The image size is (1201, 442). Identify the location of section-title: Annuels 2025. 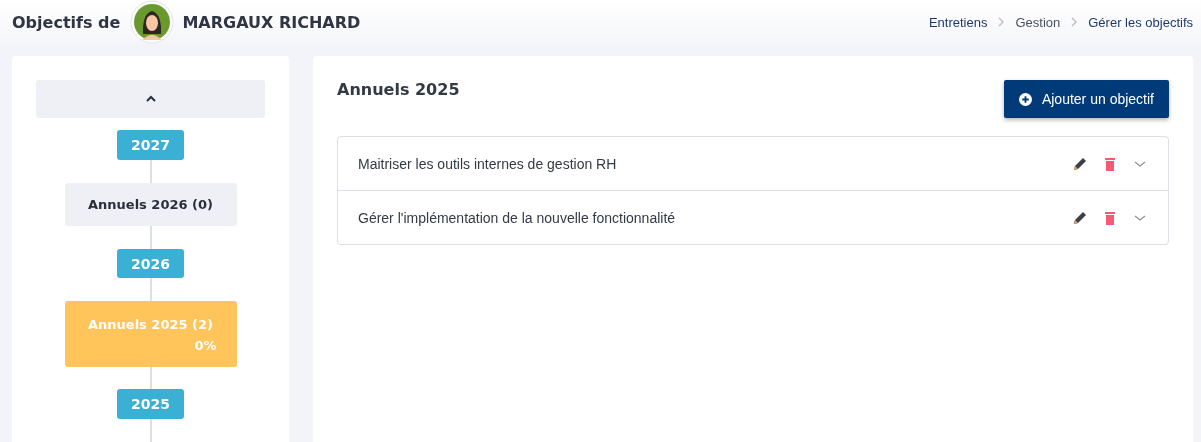
(398, 89).